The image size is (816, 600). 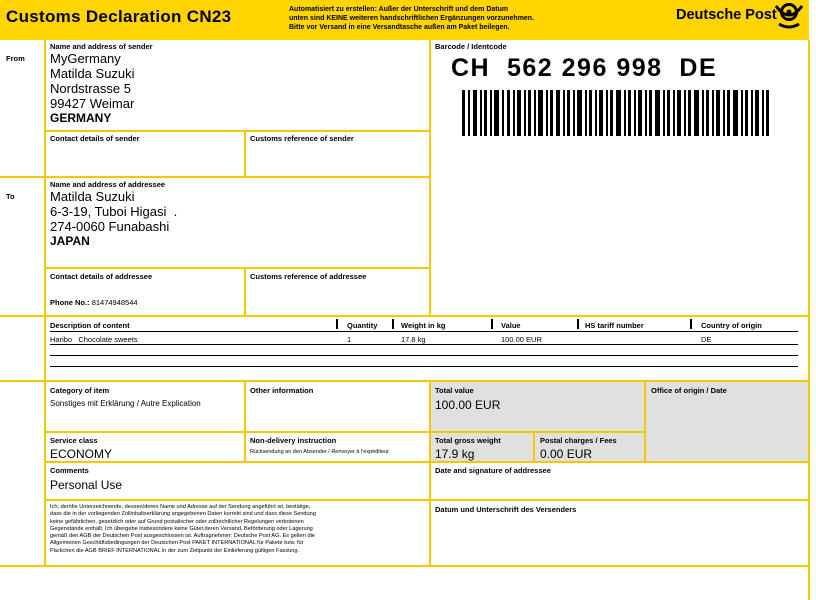 I want to click on total-weight: 17.9 kg, so click(x=455, y=454).